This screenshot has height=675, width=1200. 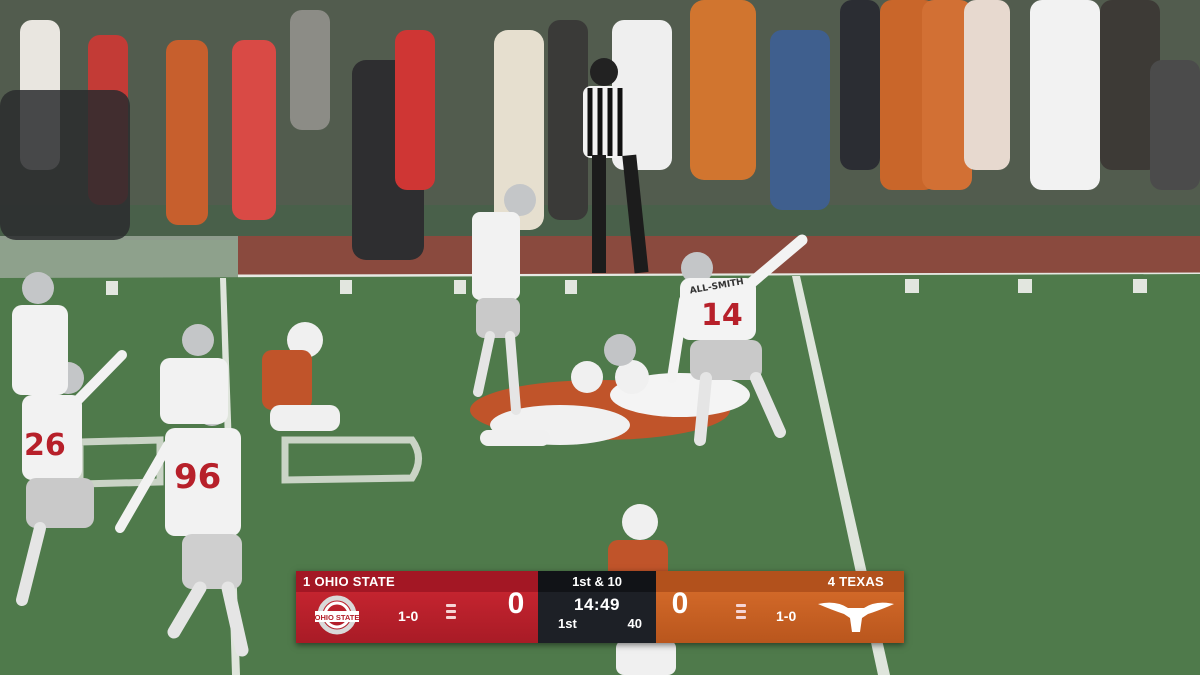 What do you see at coordinates (634, 623) in the screenshot?
I see `play-clock: 40` at bounding box center [634, 623].